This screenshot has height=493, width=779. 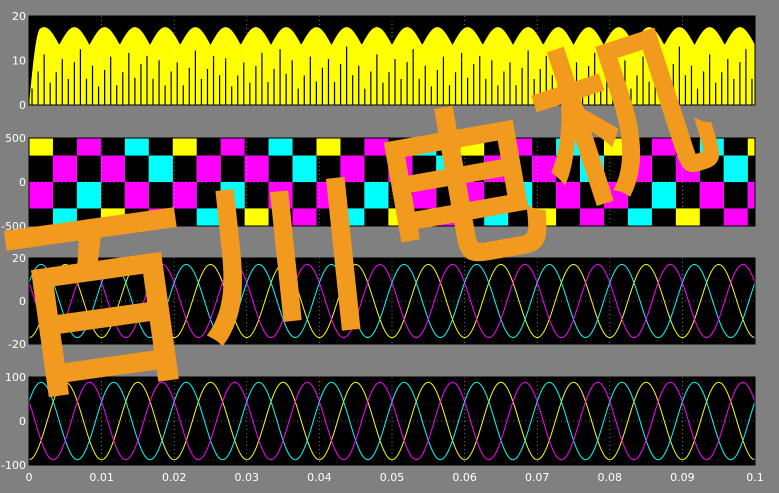 What do you see at coordinates (19, 16) in the screenshot?
I see `y-tick-label: 20` at bounding box center [19, 16].